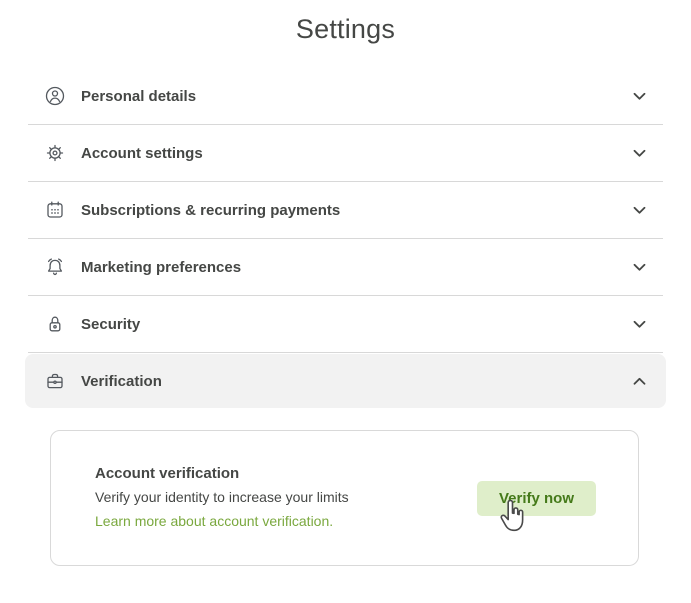  What do you see at coordinates (161, 267) in the screenshot?
I see `accordion-label: Marketing preferences` at bounding box center [161, 267].